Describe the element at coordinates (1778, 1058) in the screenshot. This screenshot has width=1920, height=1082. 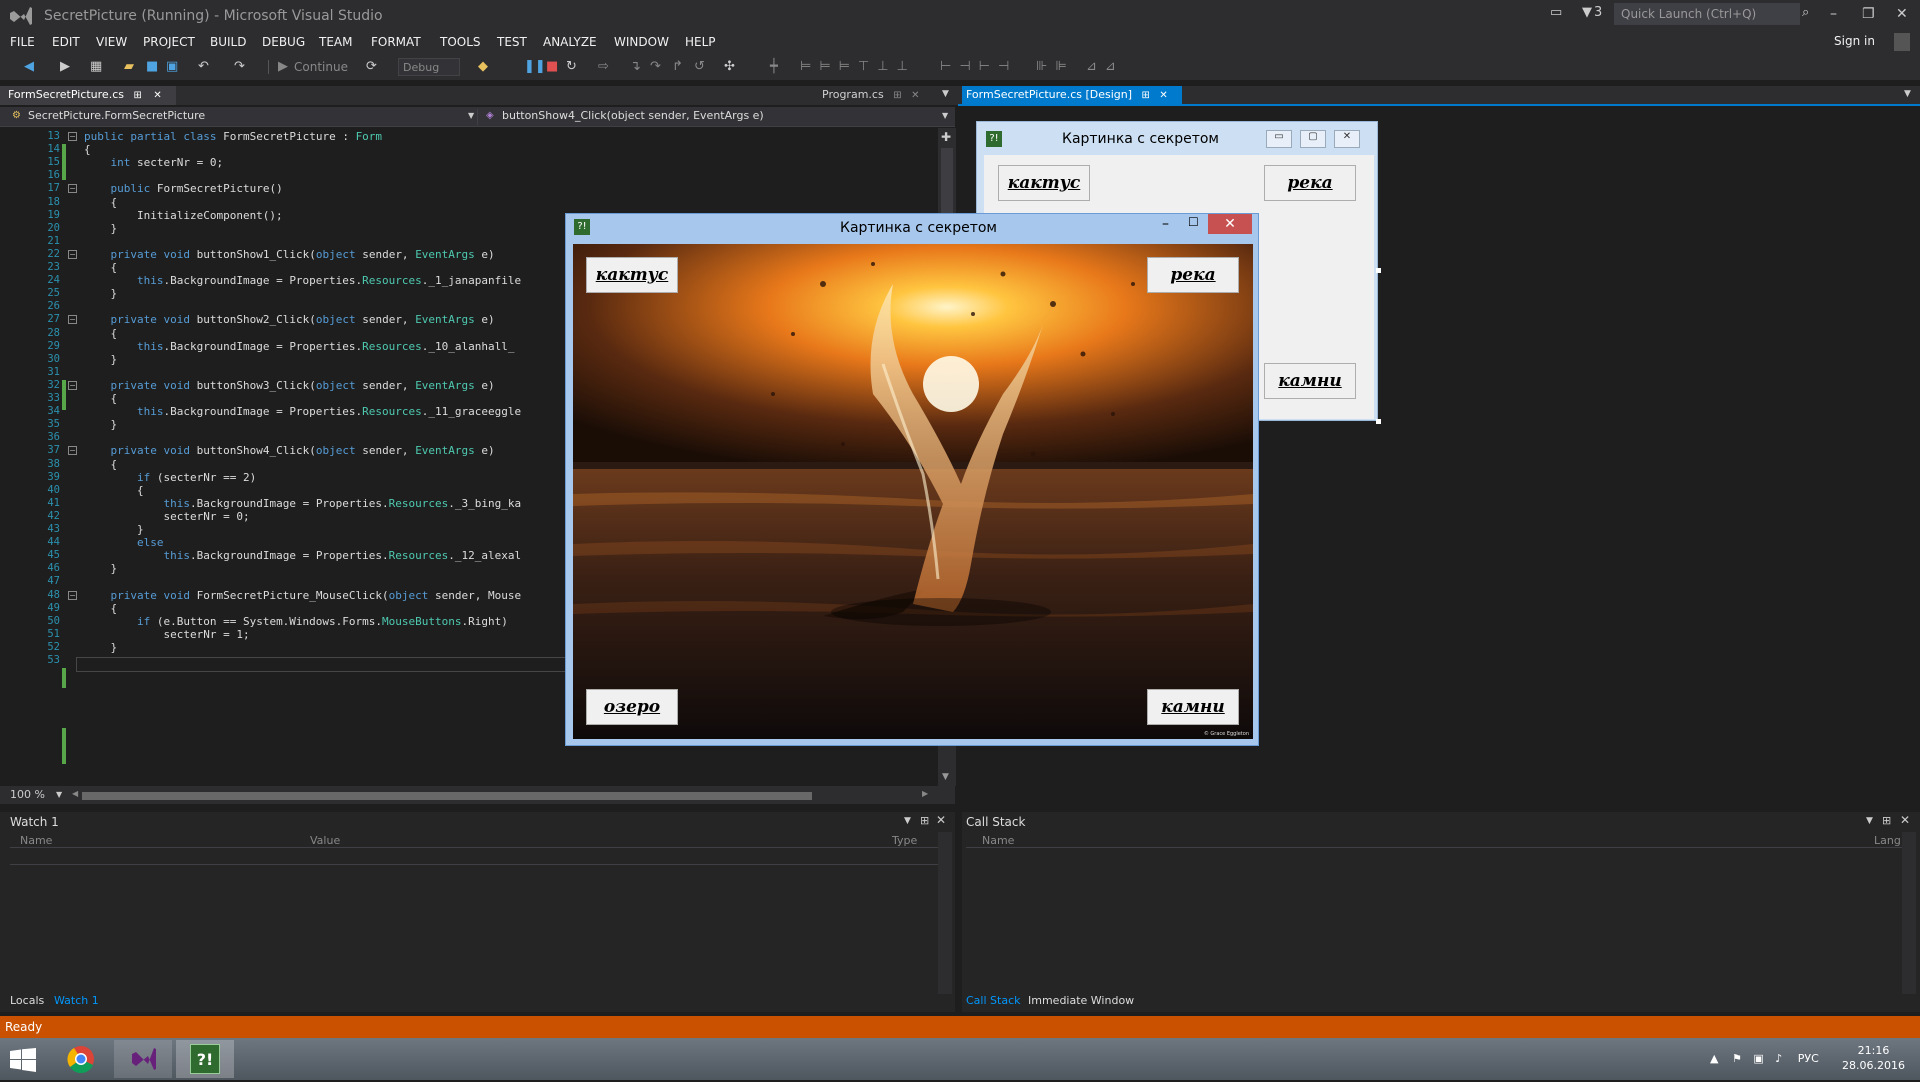
I see `volume-icon: ♪` at that location.